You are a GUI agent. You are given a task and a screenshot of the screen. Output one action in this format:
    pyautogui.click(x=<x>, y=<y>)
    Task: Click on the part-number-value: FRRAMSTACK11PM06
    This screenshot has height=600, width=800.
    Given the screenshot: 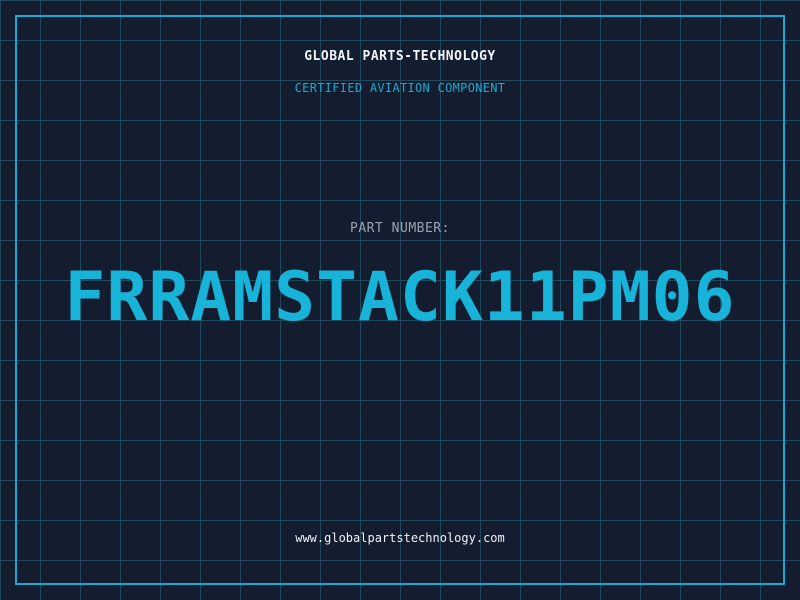 What is the action you would take?
    pyautogui.click(x=400, y=297)
    